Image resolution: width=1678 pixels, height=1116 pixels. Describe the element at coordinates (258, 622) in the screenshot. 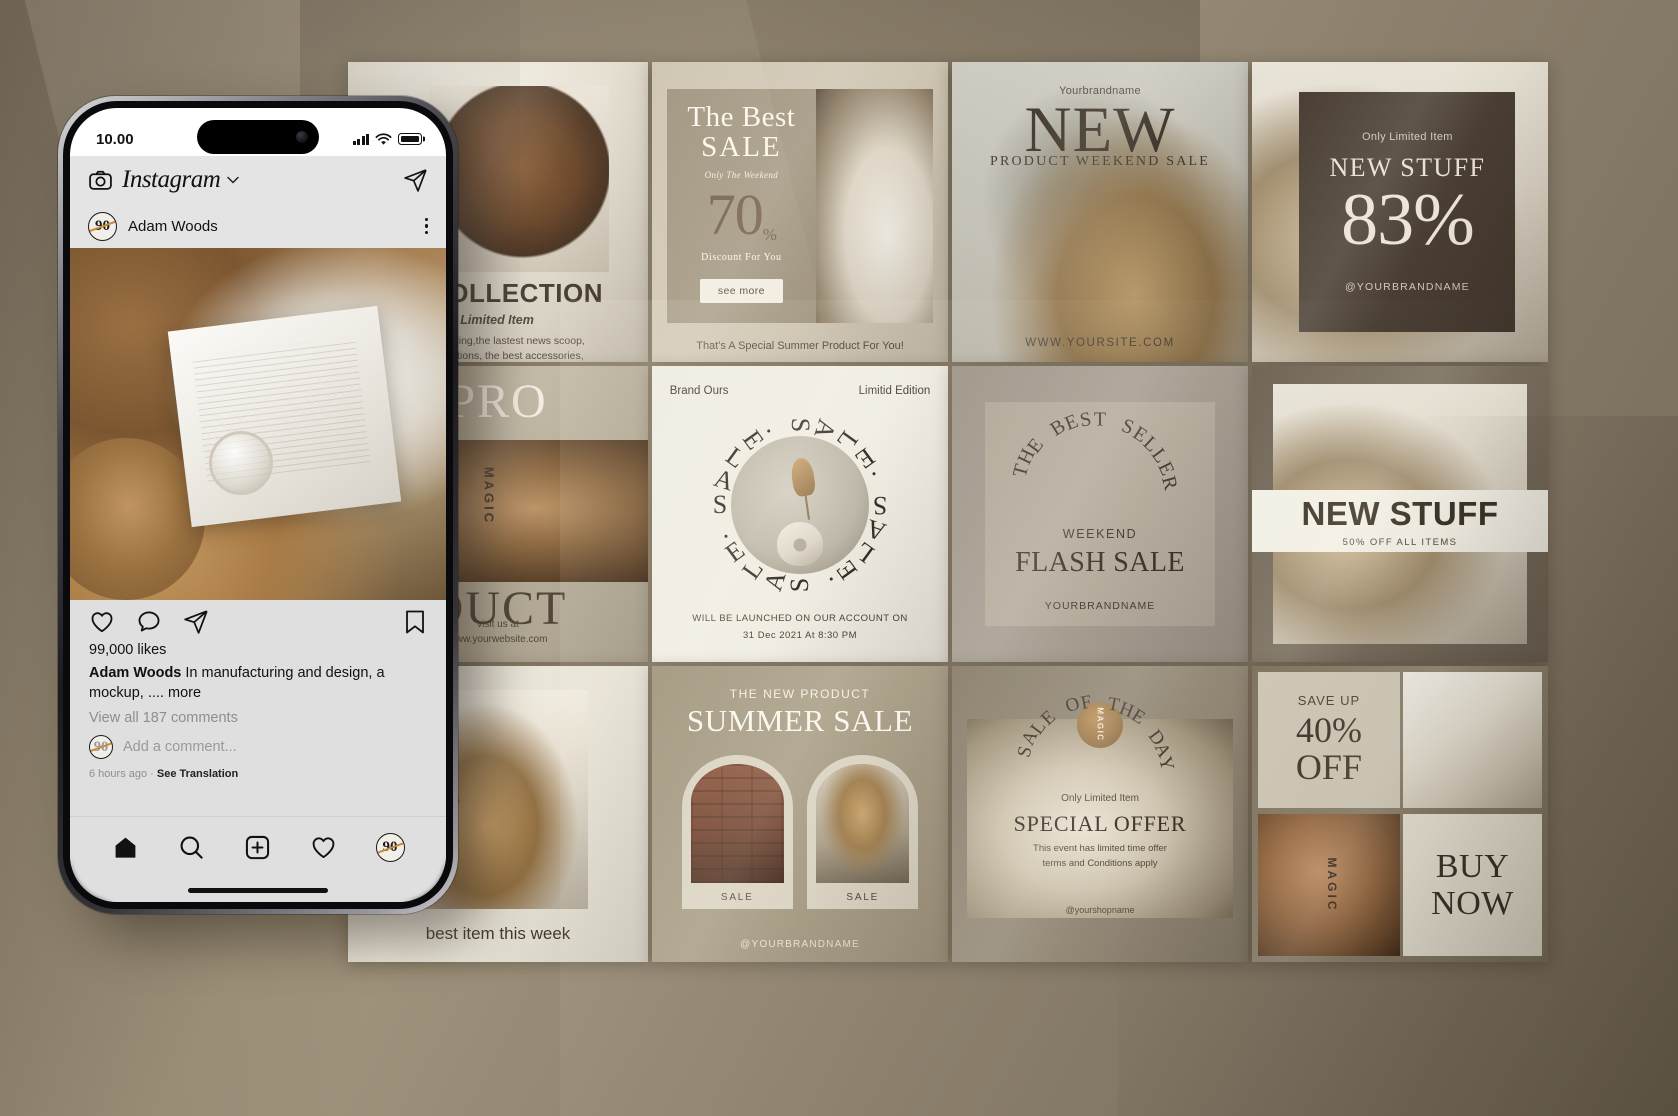

I see `post-action-bar` at that location.